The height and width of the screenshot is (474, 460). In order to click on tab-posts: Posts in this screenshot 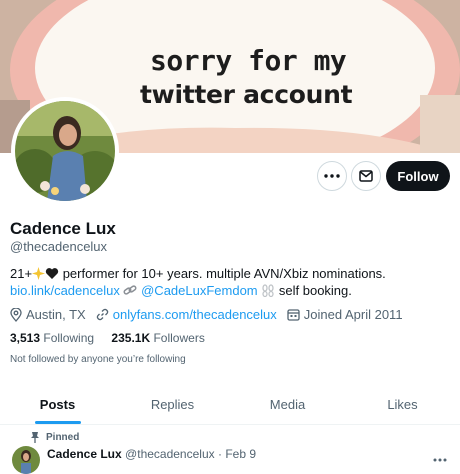, I will do `click(57, 404)`.